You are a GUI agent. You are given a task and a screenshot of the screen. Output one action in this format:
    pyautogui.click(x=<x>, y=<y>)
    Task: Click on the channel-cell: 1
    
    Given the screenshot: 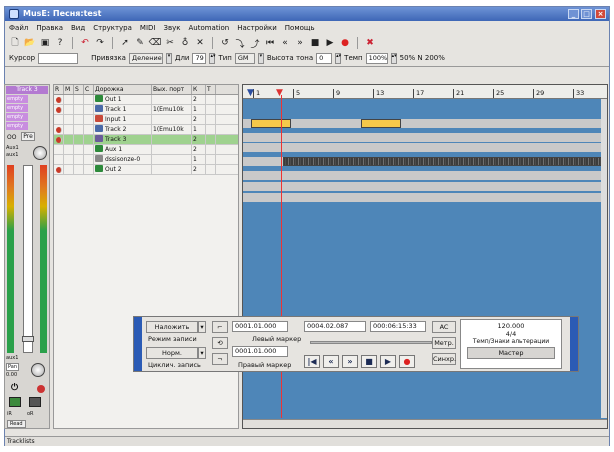 What is the action you would take?
    pyautogui.click(x=199, y=129)
    